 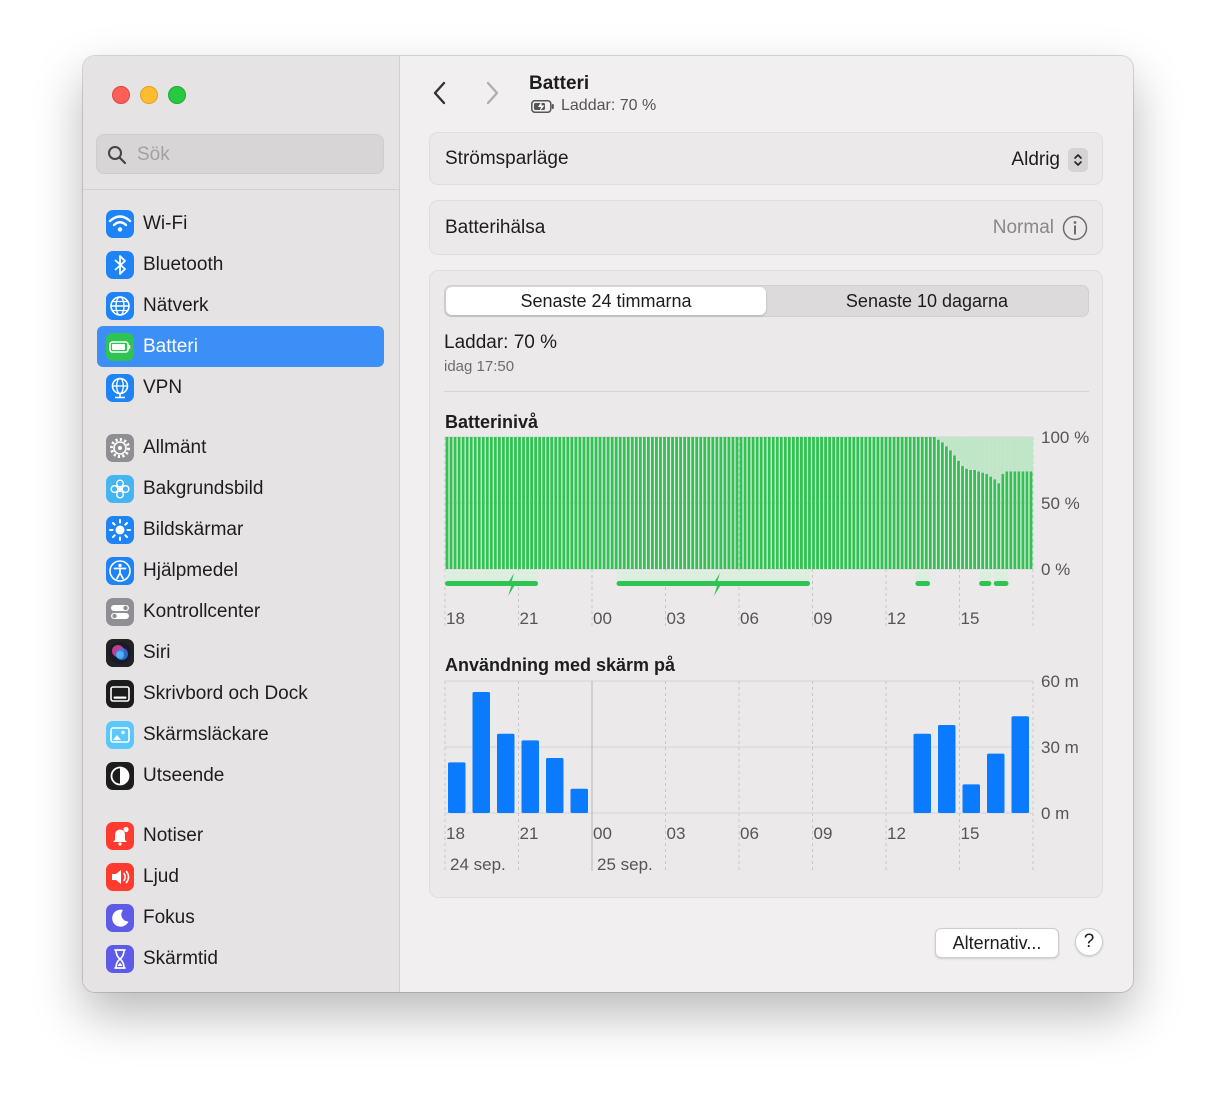 What do you see at coordinates (1035, 159) in the screenshot?
I see `power-mode-value: Aldrig` at bounding box center [1035, 159].